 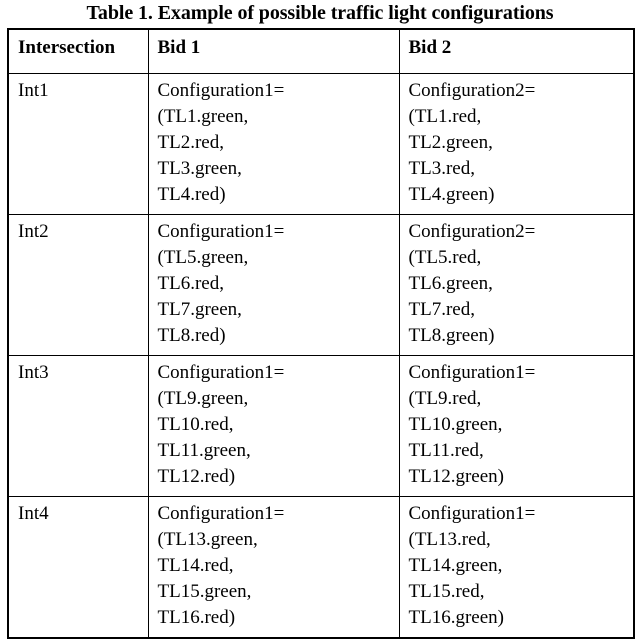 I want to click on configuration-line: TL8.red), so click(x=191, y=335).